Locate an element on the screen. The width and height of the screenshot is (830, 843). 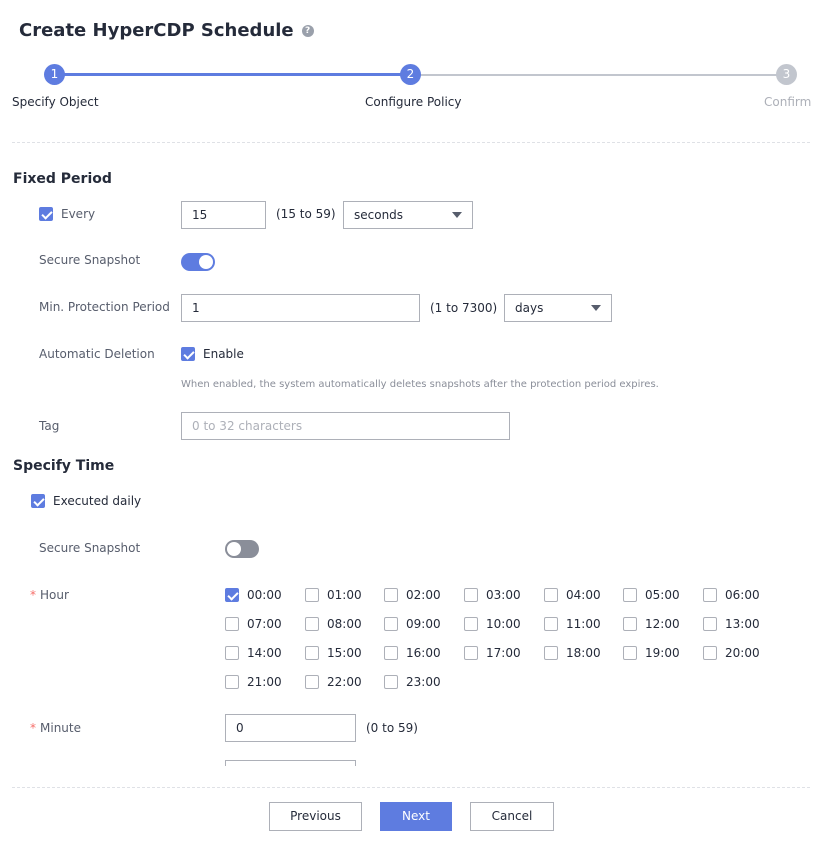
hour-option-label: 17:00 is located at coordinates (503, 653).